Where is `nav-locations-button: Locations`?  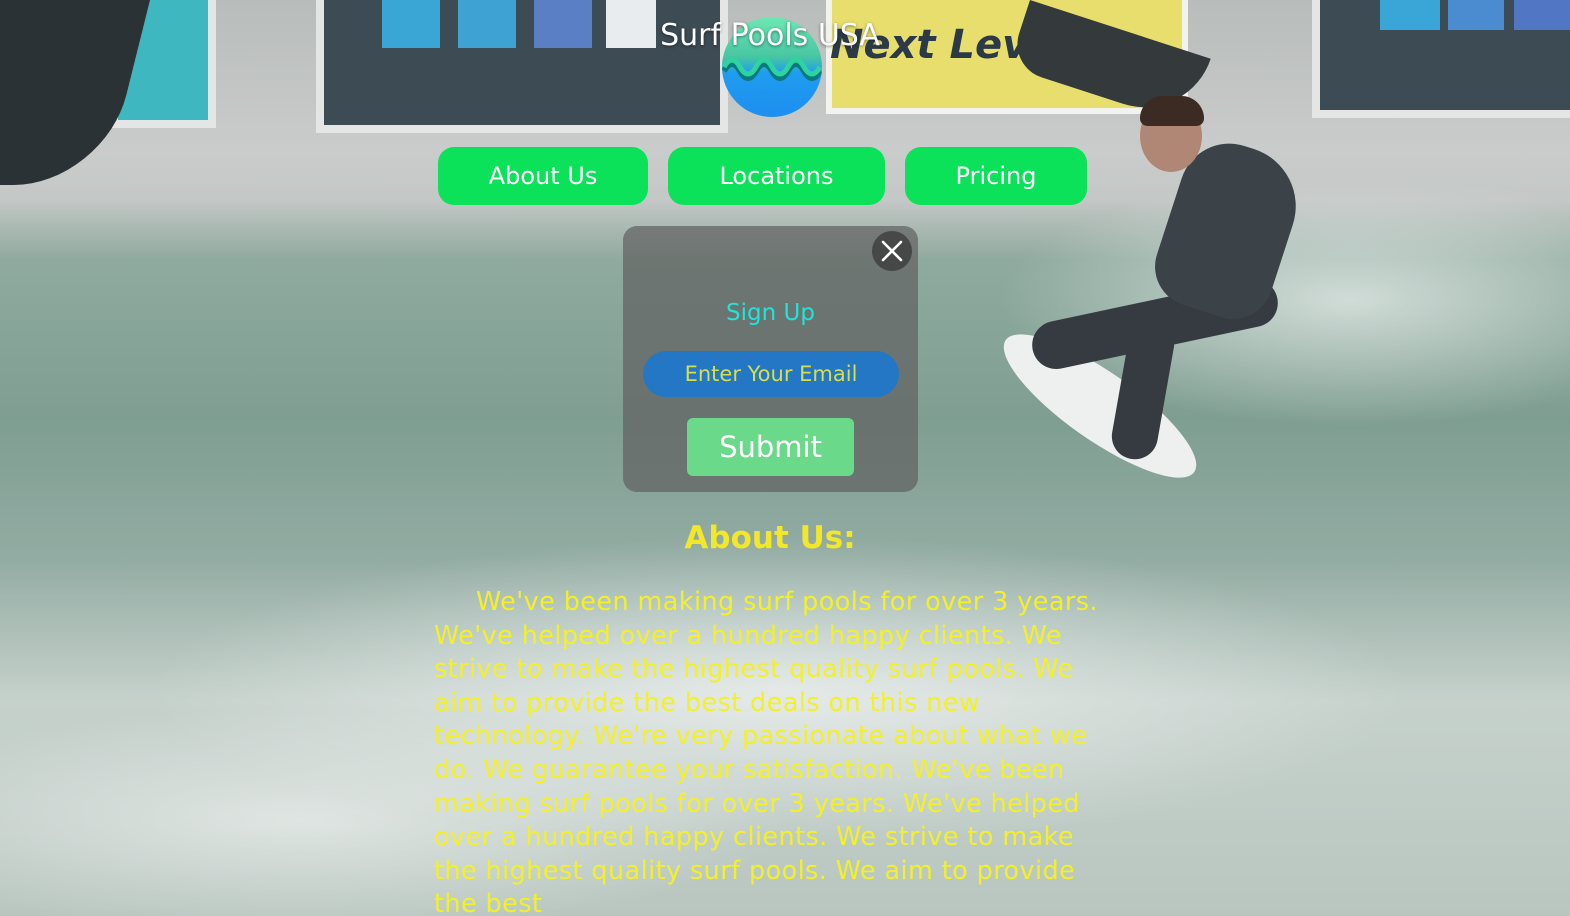
nav-locations-button: Locations is located at coordinates (776, 176).